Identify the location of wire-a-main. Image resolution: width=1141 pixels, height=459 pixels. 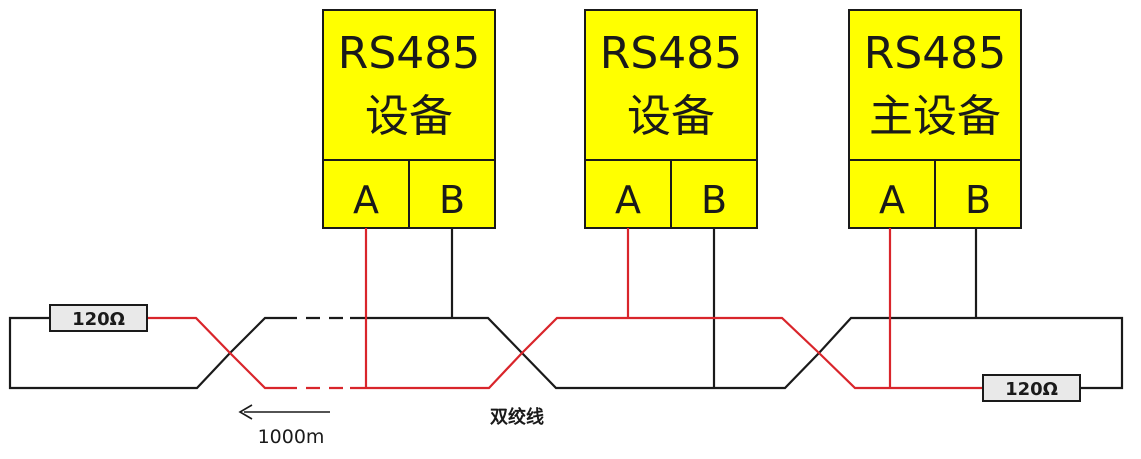
(666, 353).